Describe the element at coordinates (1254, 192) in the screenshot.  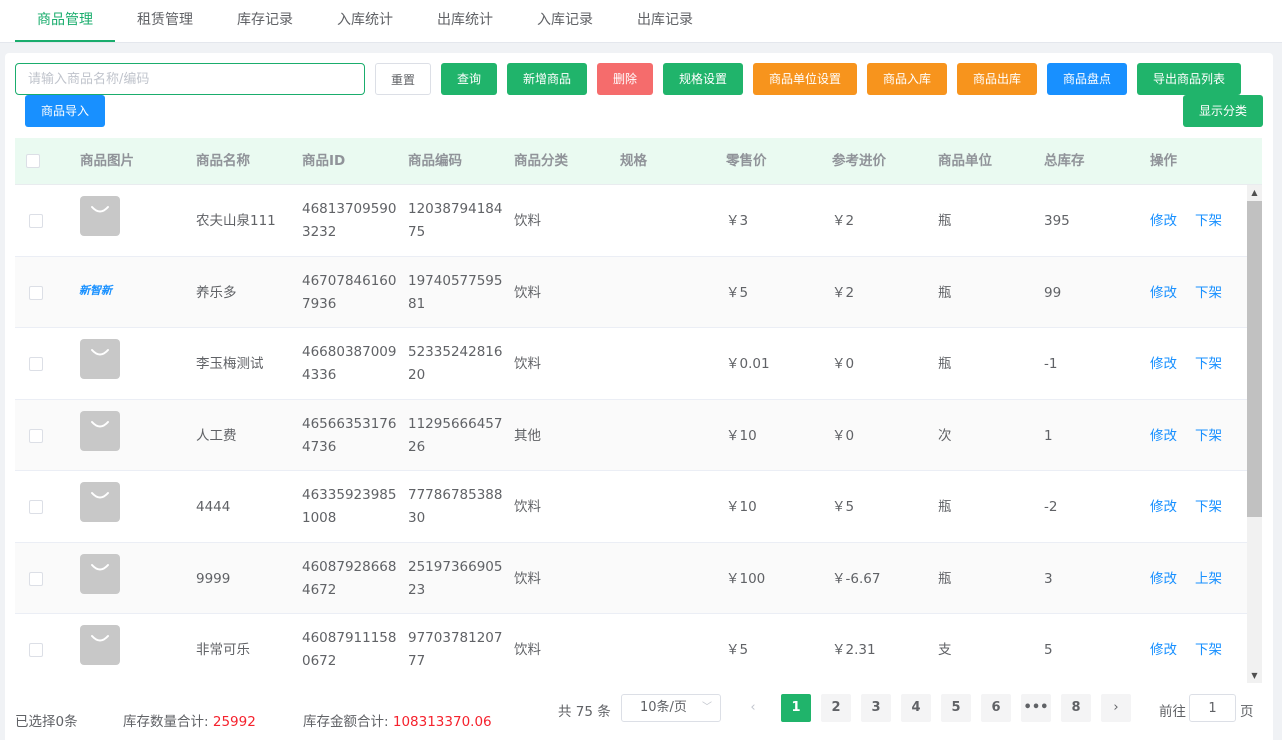
I see `scroll-up-arrow-icon: ▲` at that location.